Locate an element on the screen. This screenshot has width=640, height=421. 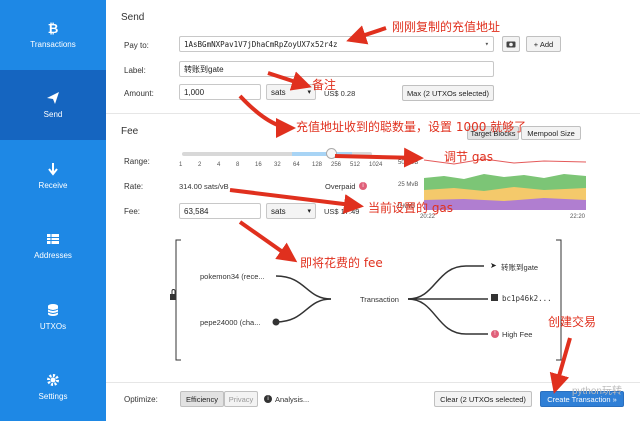
annotation-deposit-address: 刚刚复制的充值地址 is located at coordinates (446, 27).